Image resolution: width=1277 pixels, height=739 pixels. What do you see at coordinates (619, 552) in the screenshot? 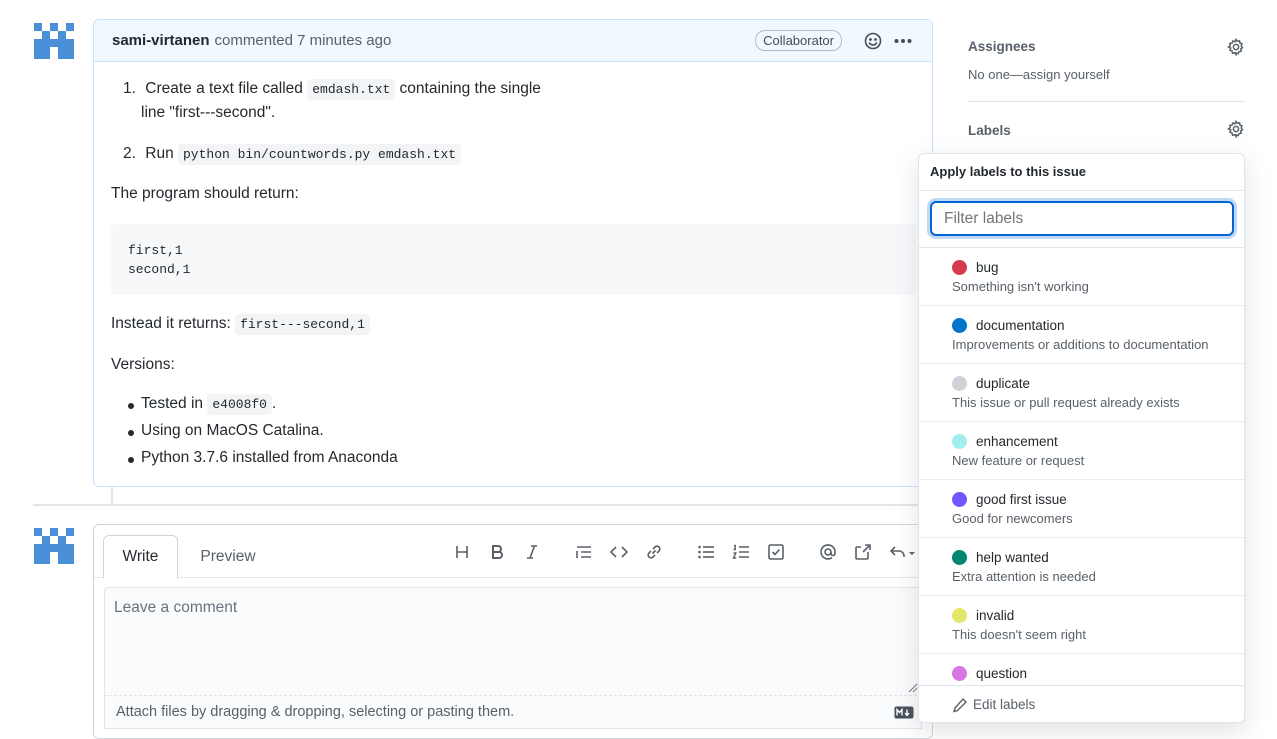
I see `code-icon` at bounding box center [619, 552].